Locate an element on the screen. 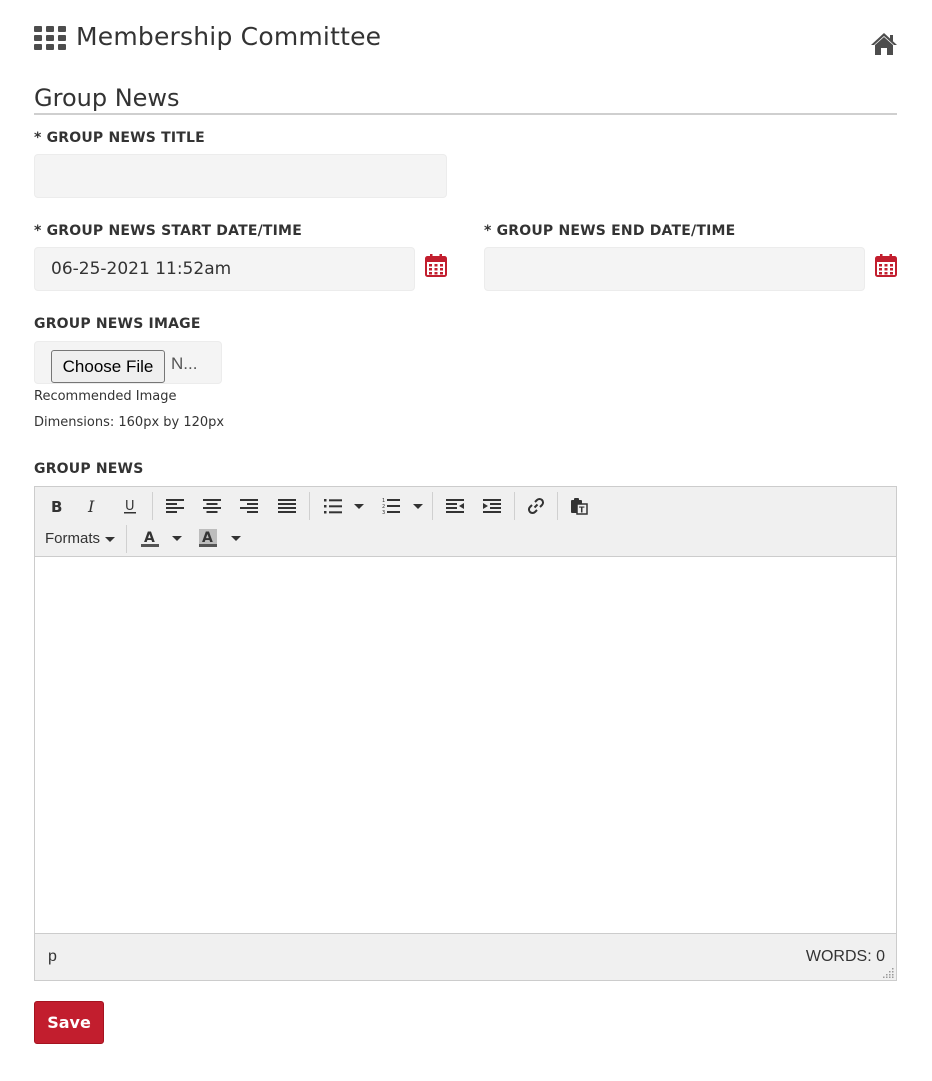 The height and width of the screenshot is (1081, 932). start-datetime-input: 06-25-2021 11:52am is located at coordinates (224, 269).